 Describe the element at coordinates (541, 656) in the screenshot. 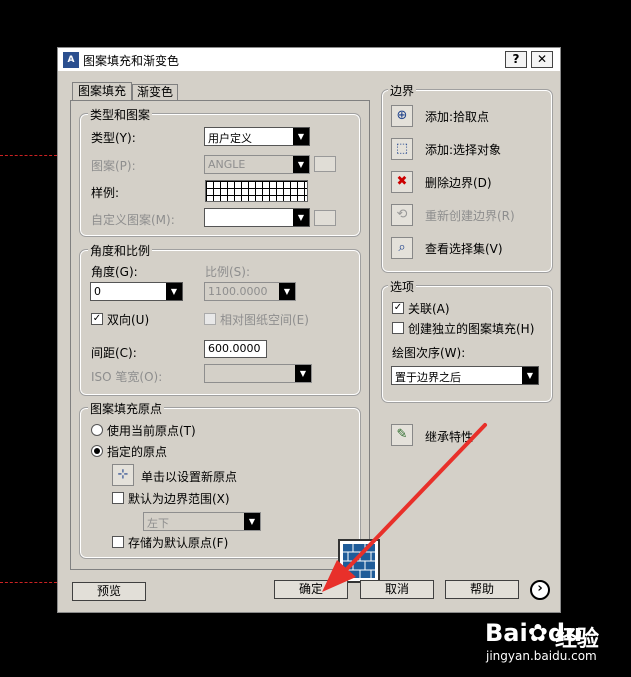

I see `watermark-url: jingyan.baidu.com` at that location.